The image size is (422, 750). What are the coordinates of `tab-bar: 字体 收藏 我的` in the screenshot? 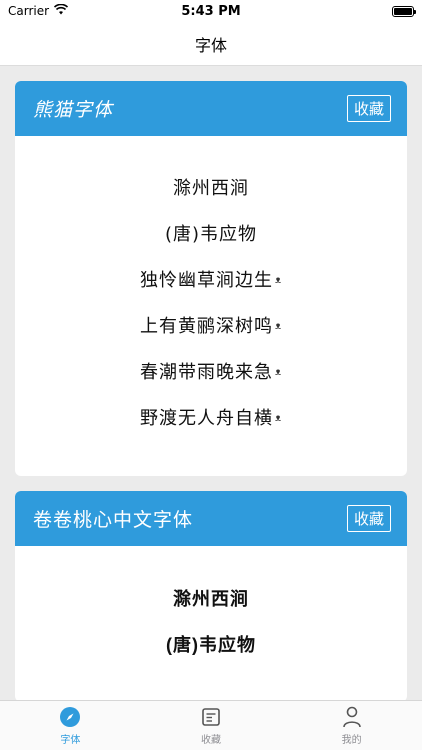 It's located at (211, 725).